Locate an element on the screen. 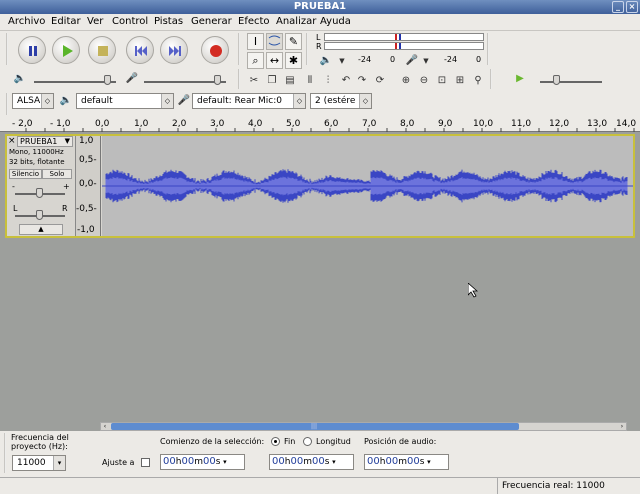 This screenshot has width=640, height=494. selection-end-time: 00h00m00s ▾ is located at coordinates (311, 462).